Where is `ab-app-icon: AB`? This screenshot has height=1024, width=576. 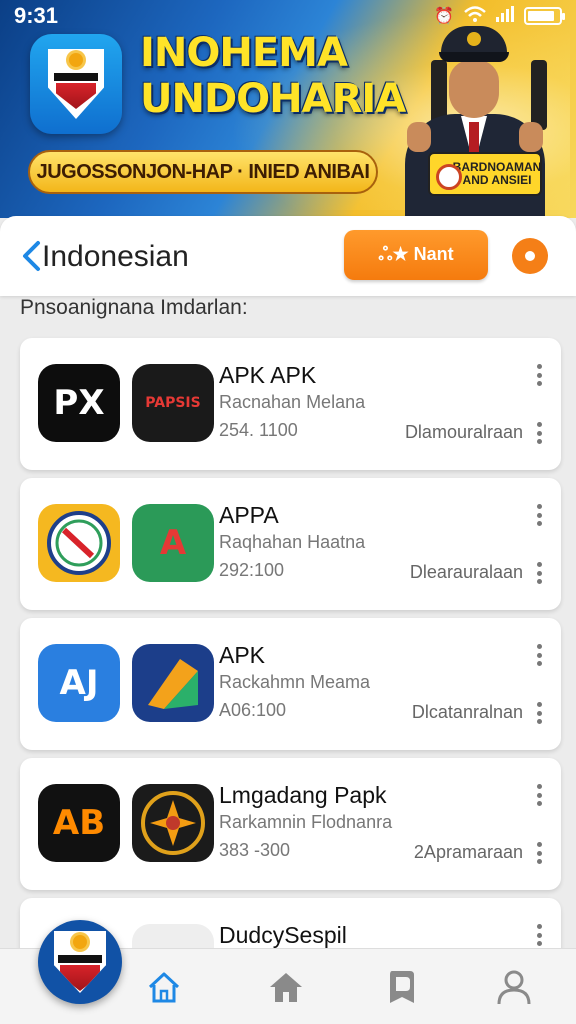 ab-app-icon: AB is located at coordinates (79, 823).